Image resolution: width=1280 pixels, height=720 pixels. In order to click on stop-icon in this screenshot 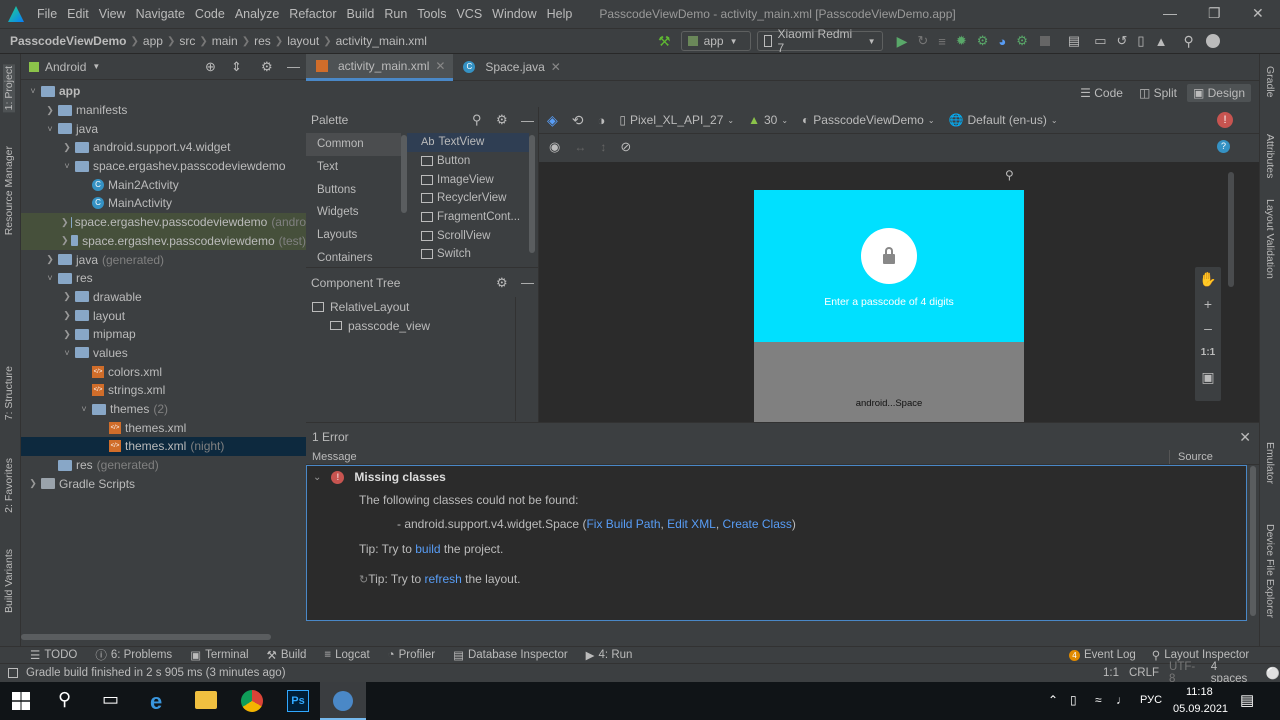, I will do `click(1044, 41)`.